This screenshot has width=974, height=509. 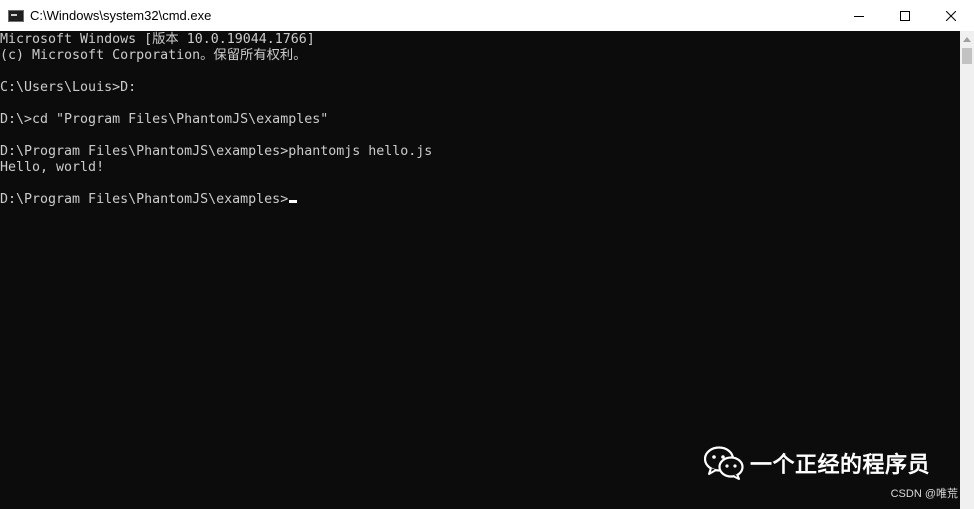 What do you see at coordinates (121, 15) in the screenshot?
I see `window-title: C:\Windows\system32\cmd.exe` at bounding box center [121, 15].